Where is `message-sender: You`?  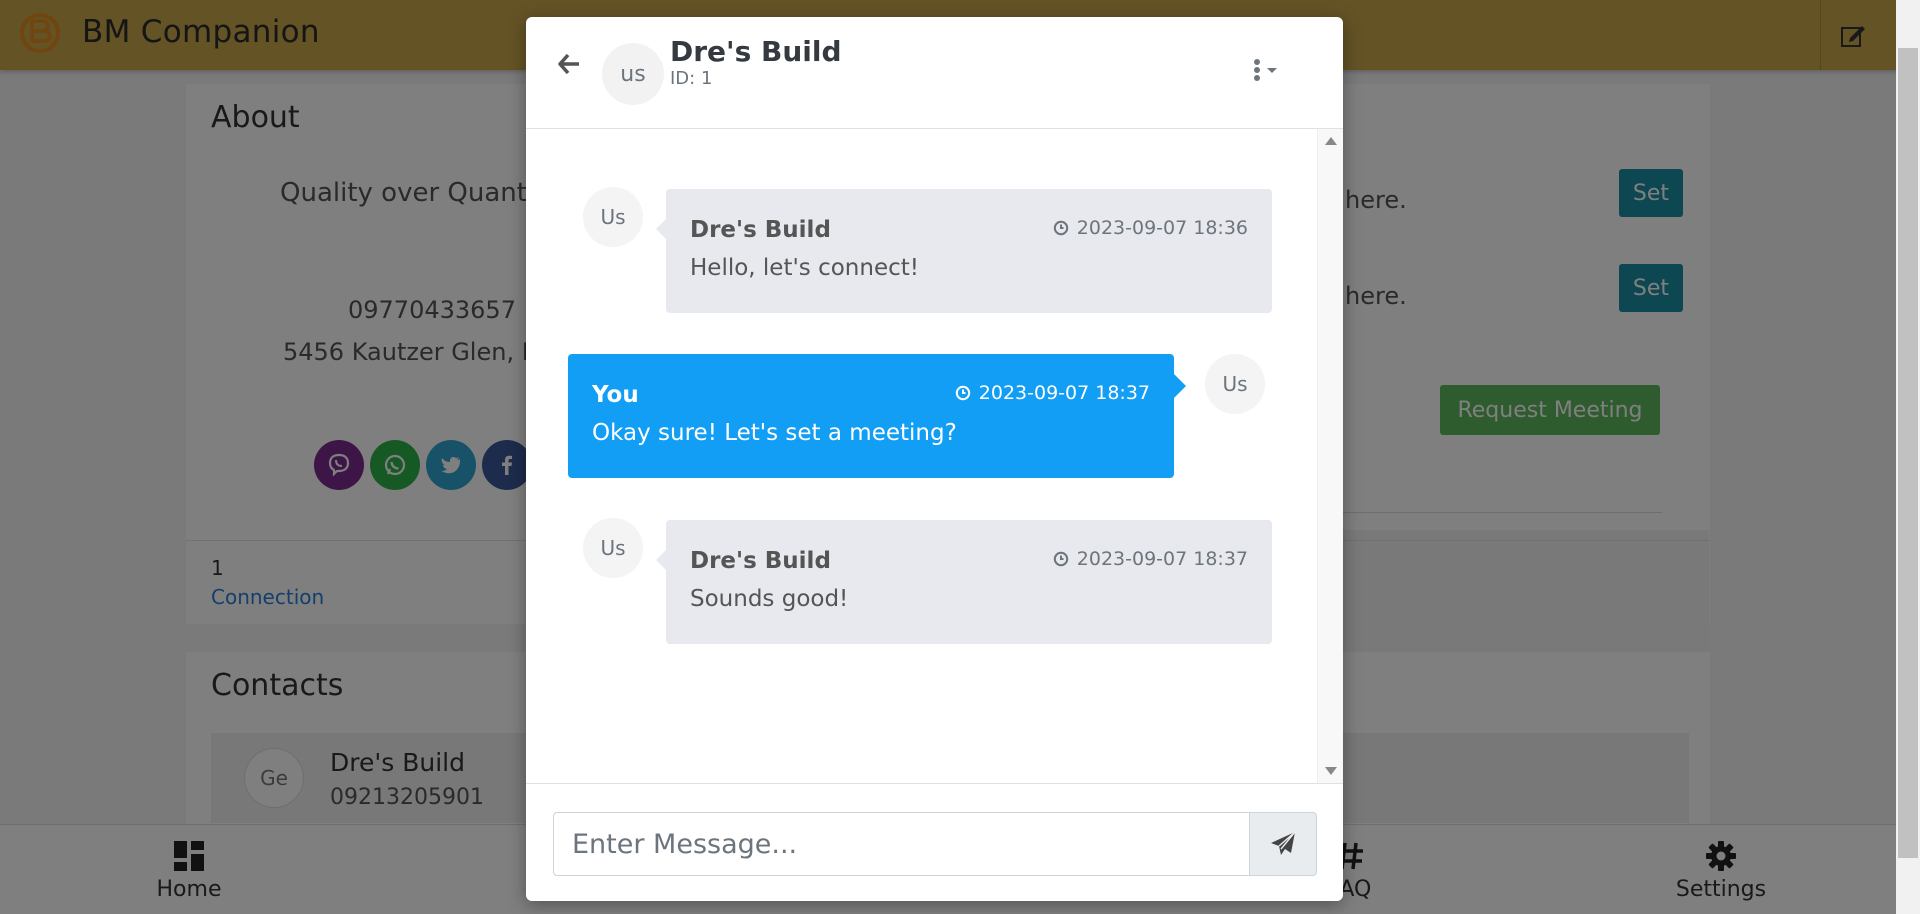 message-sender: You is located at coordinates (615, 395).